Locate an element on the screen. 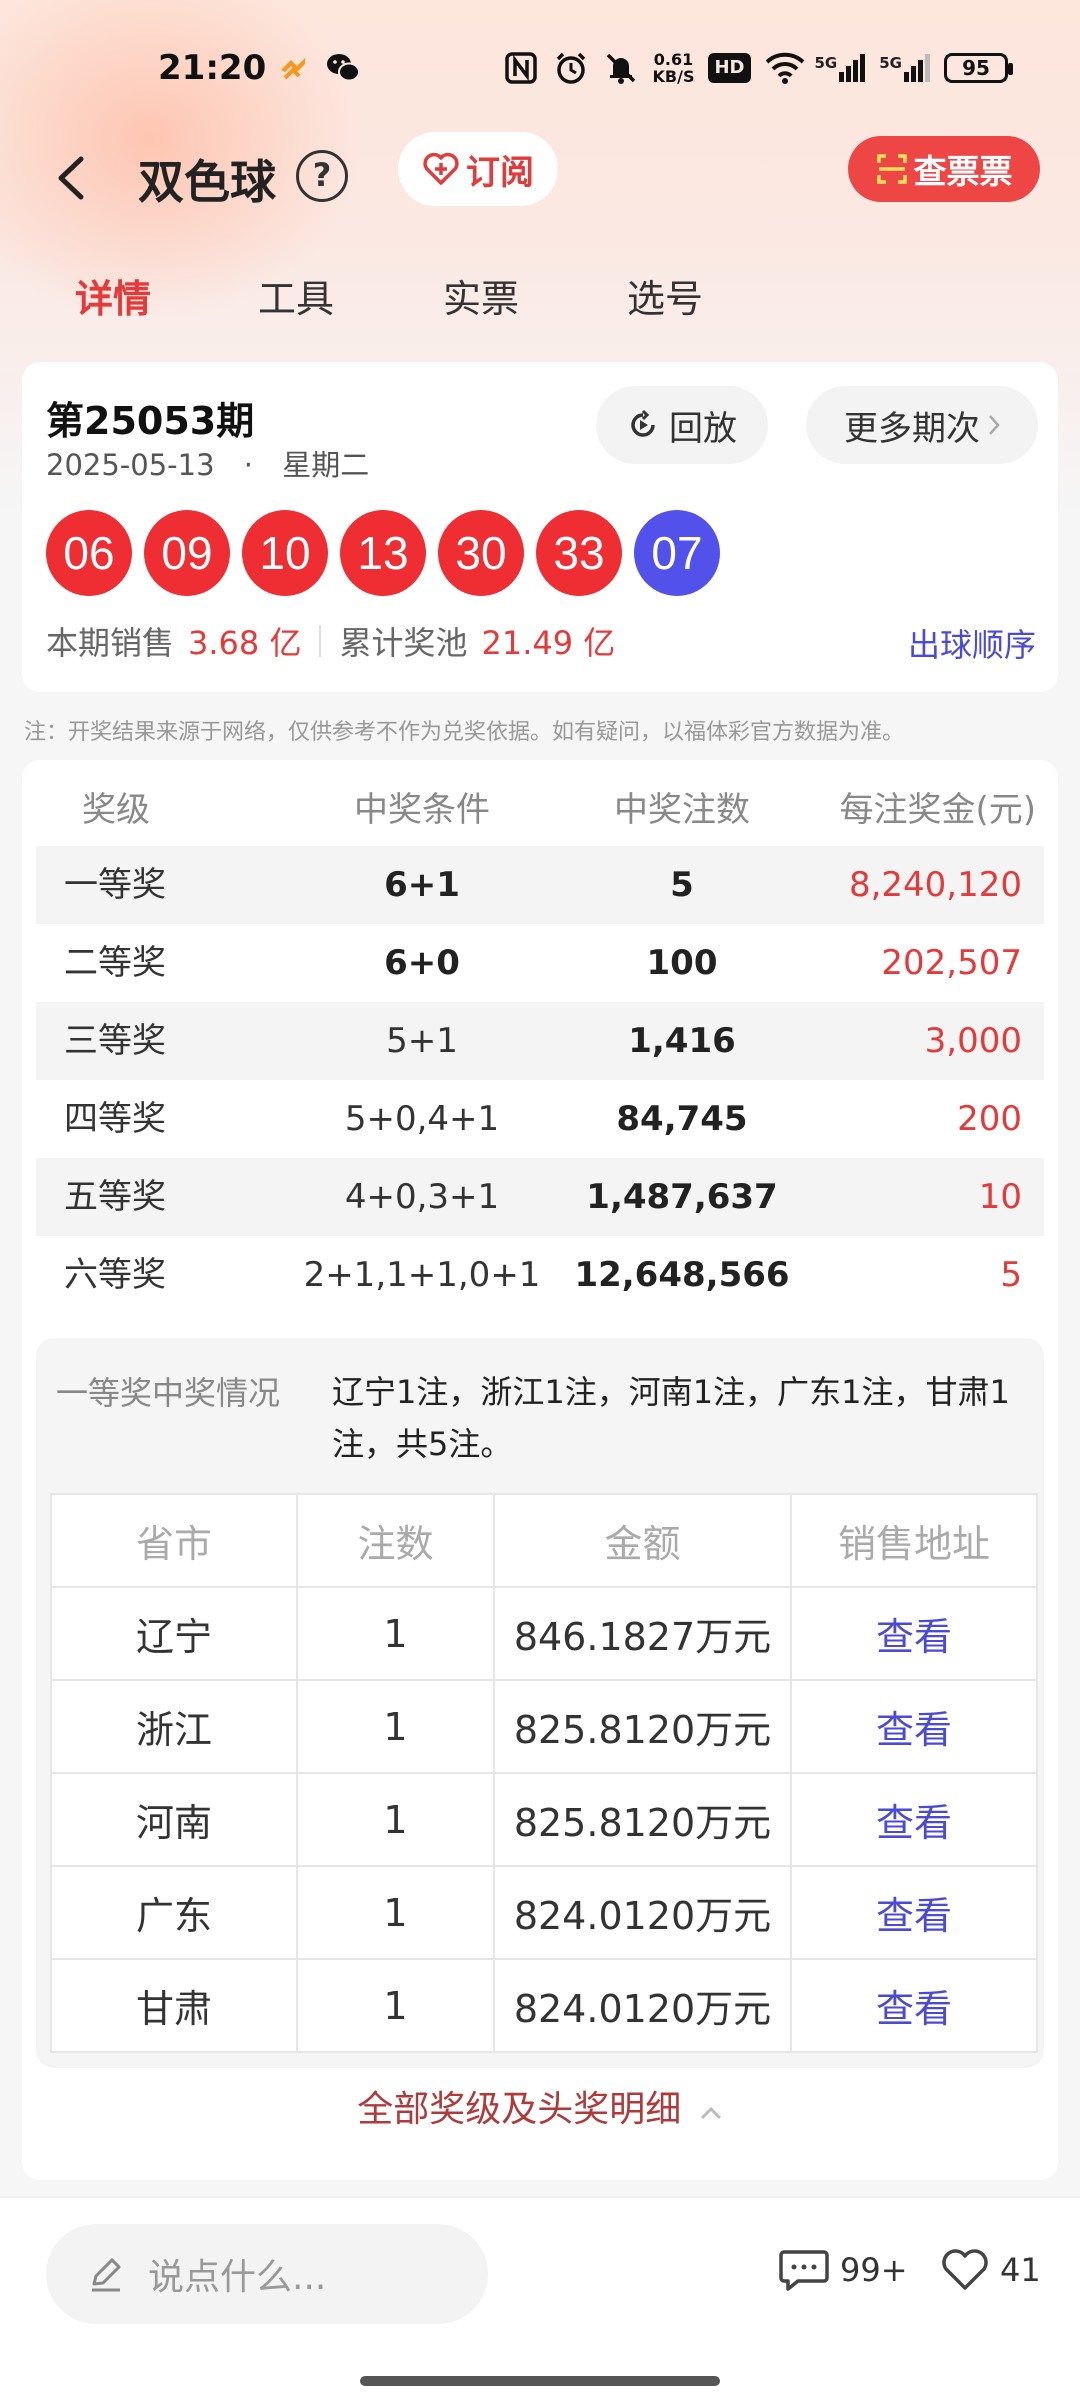 The image size is (1080, 2400). tab-bar: 详情 工具 实票 选号 is located at coordinates (540, 303).